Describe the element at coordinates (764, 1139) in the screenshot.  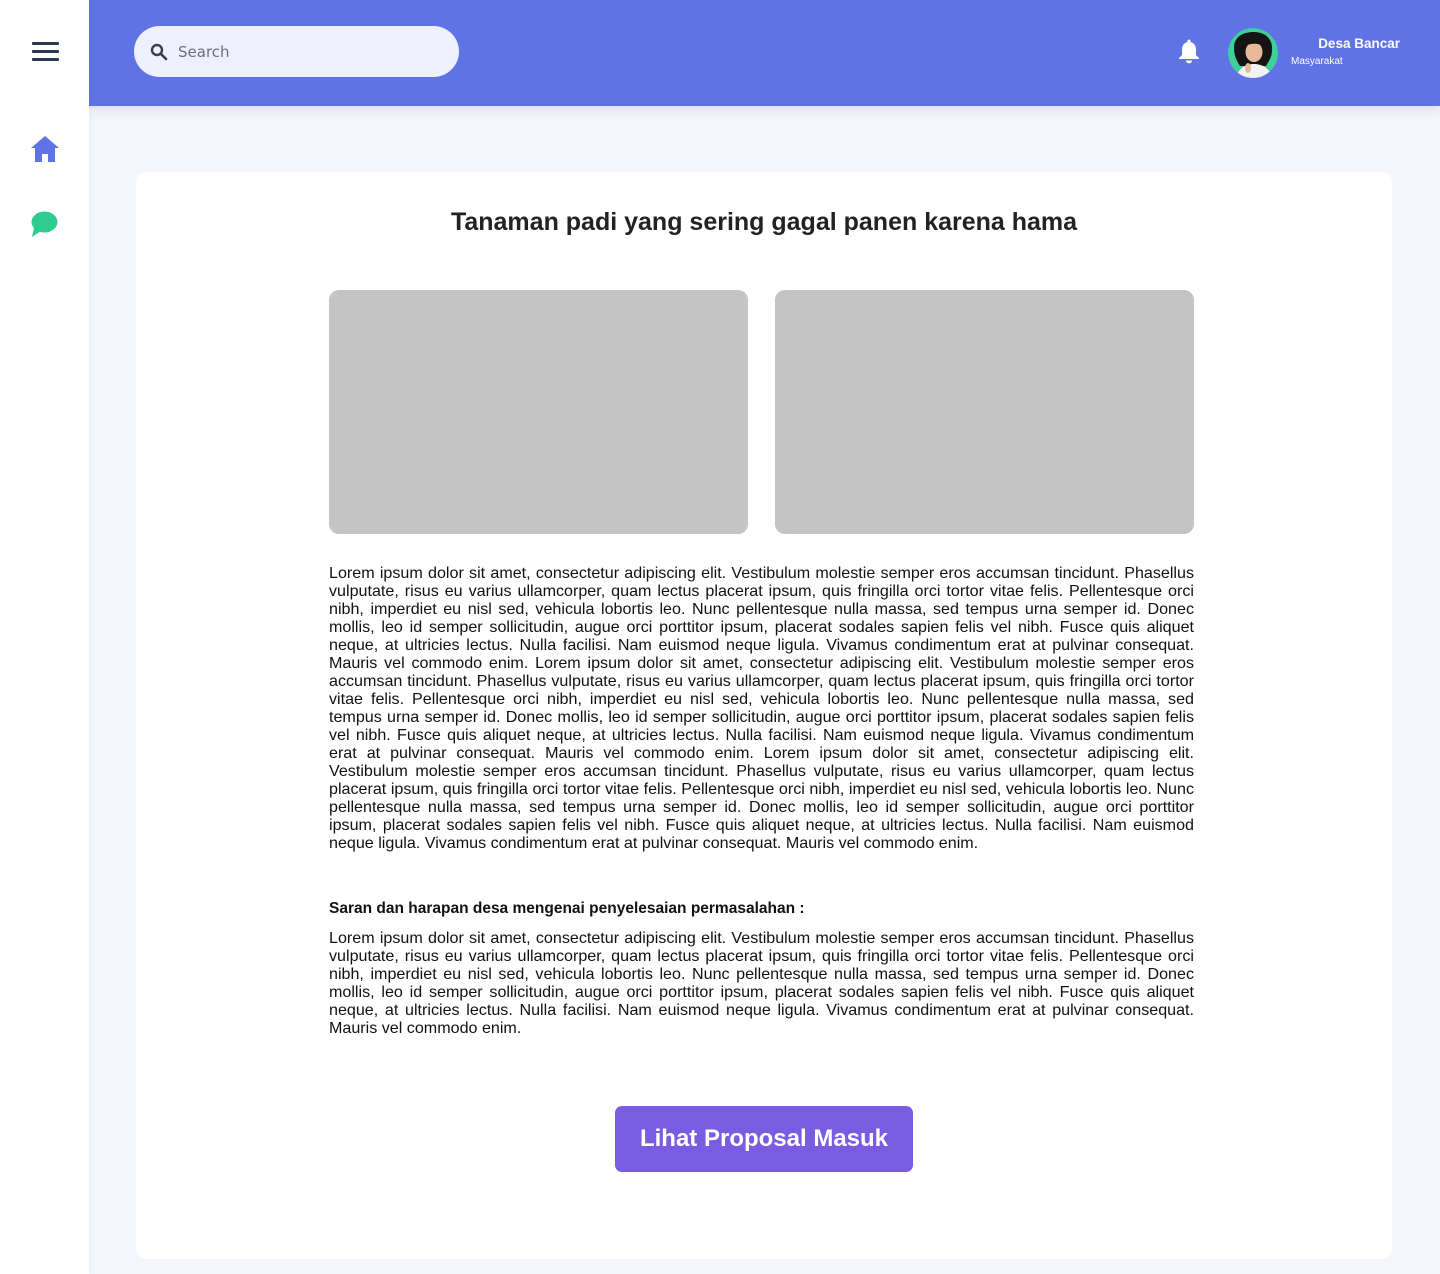
I see `view-proposals-button: Lihat Proposal Masuk` at that location.